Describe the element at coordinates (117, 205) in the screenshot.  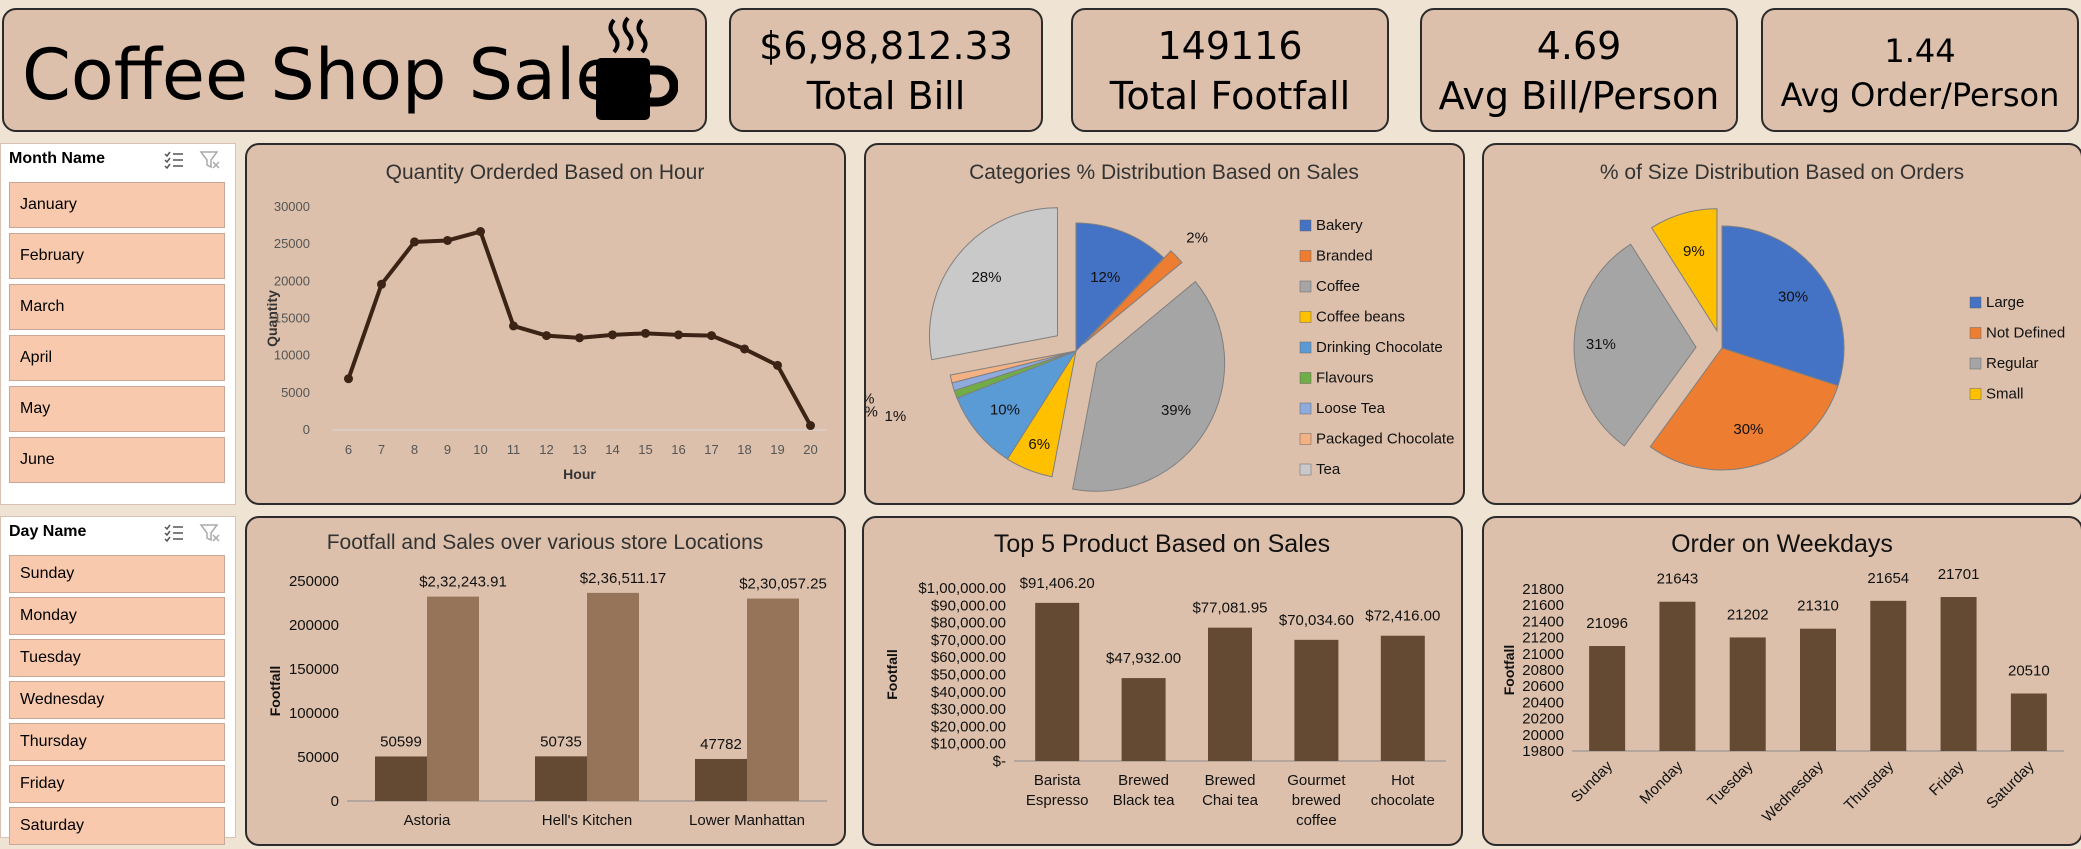
I see `slicer-item-january: January` at that location.